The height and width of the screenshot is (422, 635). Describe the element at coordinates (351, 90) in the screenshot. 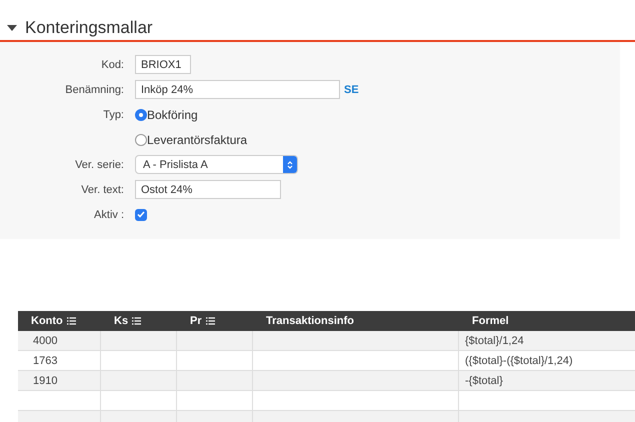

I see `language-link: SE` at that location.